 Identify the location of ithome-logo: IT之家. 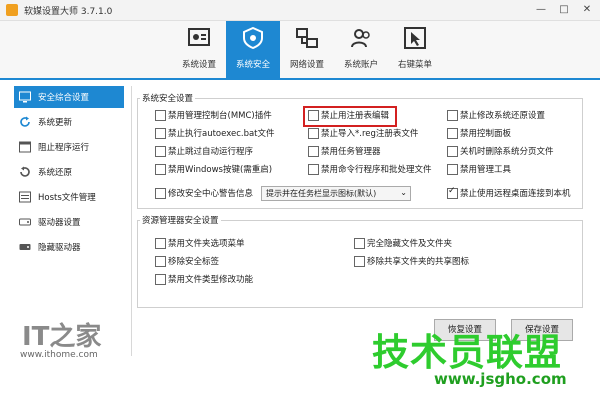
(62, 337).